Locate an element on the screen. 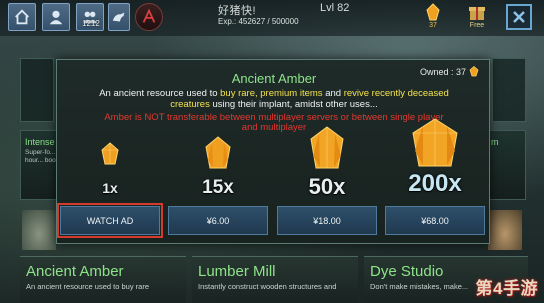 The image size is (544, 303). gift-label: Free is located at coordinates (477, 25).